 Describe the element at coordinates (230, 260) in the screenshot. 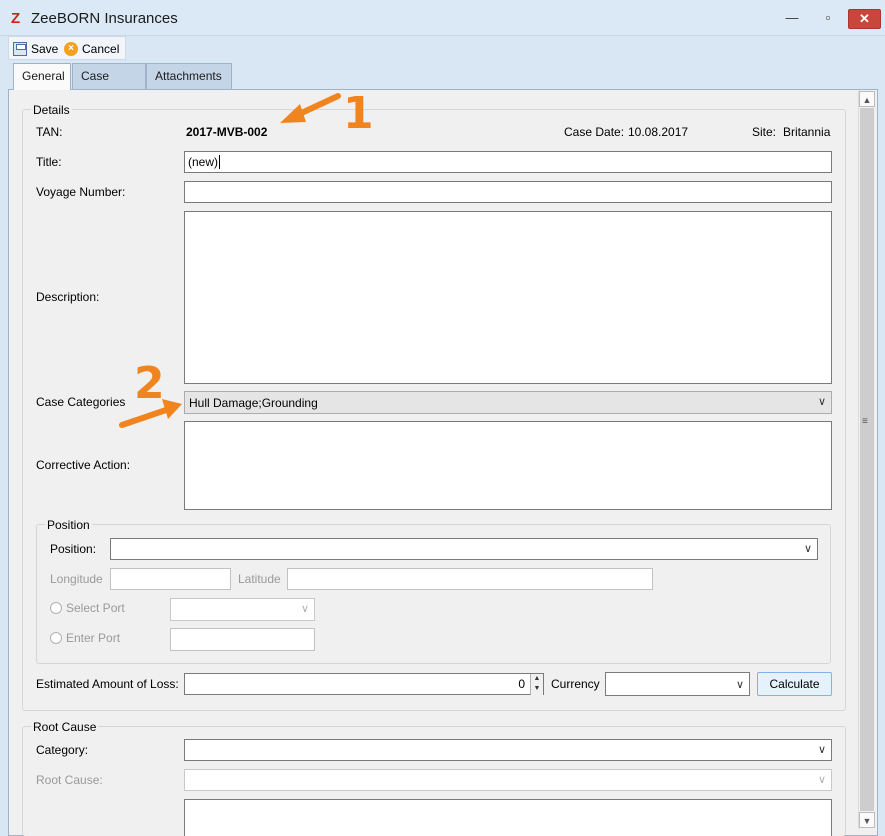

I see `annotation-arrows` at that location.